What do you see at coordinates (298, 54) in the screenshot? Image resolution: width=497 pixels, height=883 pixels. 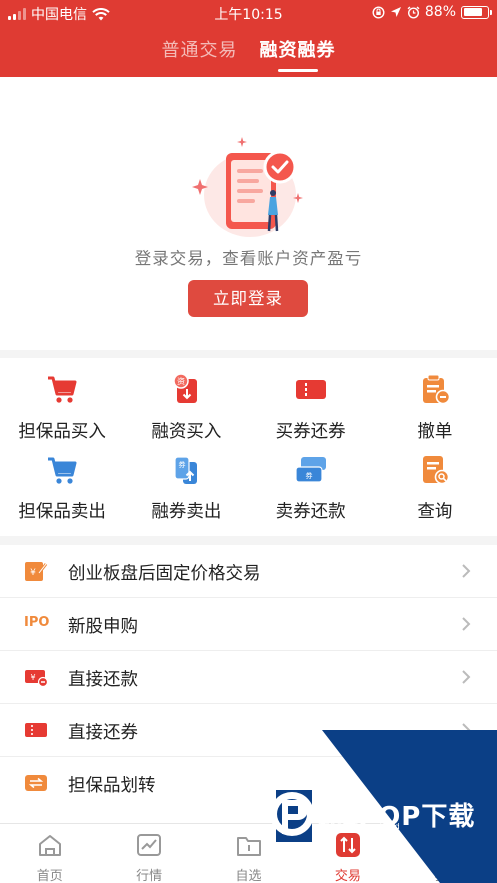 I see `tab-margin-trade: 融资融券` at bounding box center [298, 54].